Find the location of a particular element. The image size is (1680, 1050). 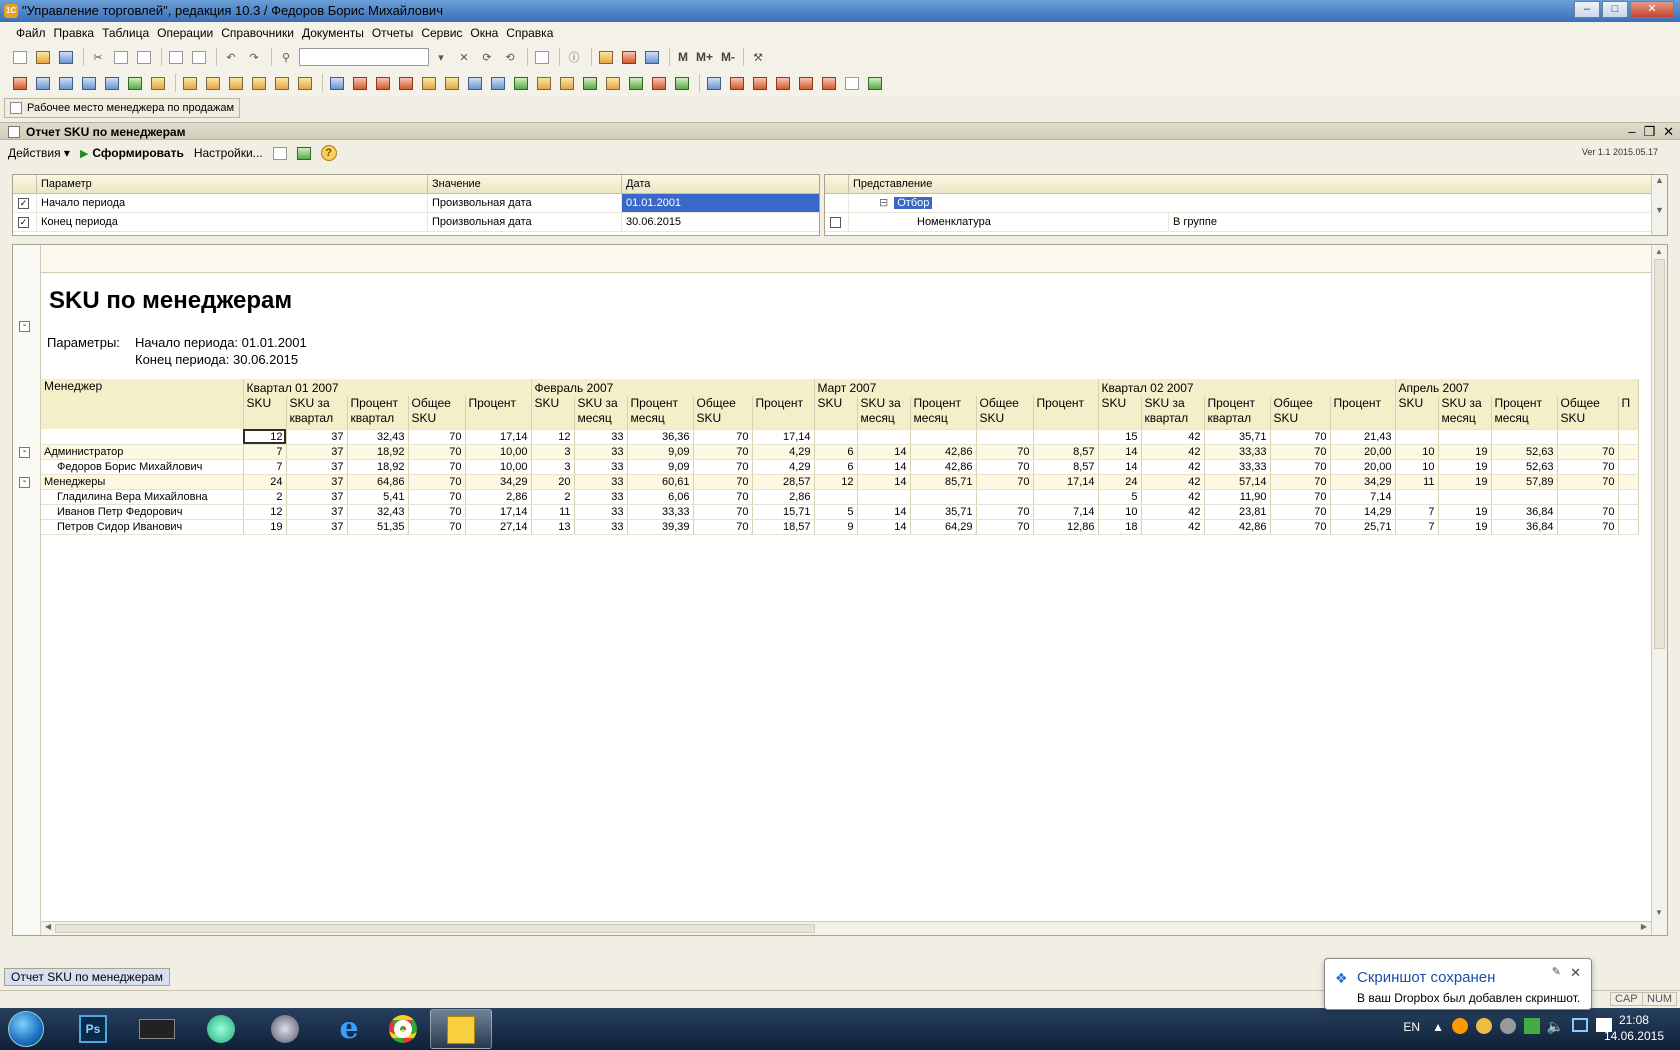

menu-reports: Отчеты is located at coordinates (392, 33).